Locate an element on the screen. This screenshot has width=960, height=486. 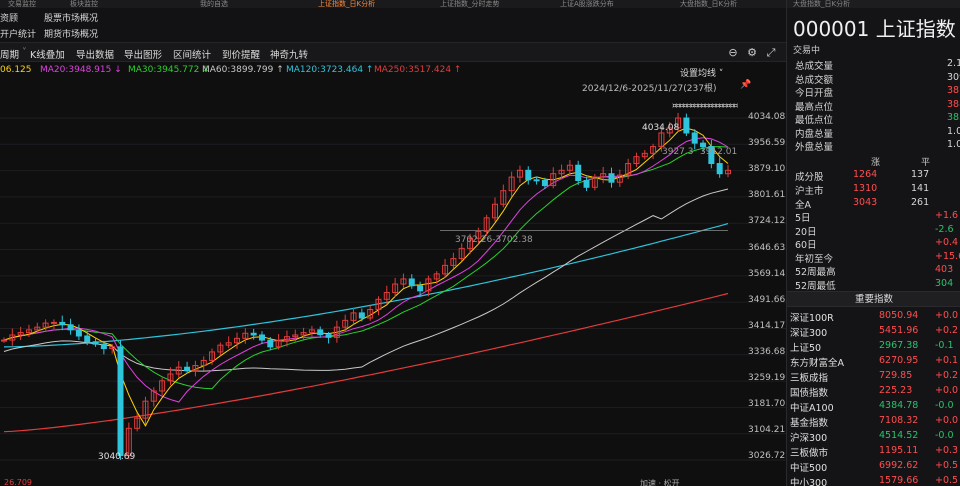
menu-item-futures-market: 期货市场概况 is located at coordinates (71, 33).